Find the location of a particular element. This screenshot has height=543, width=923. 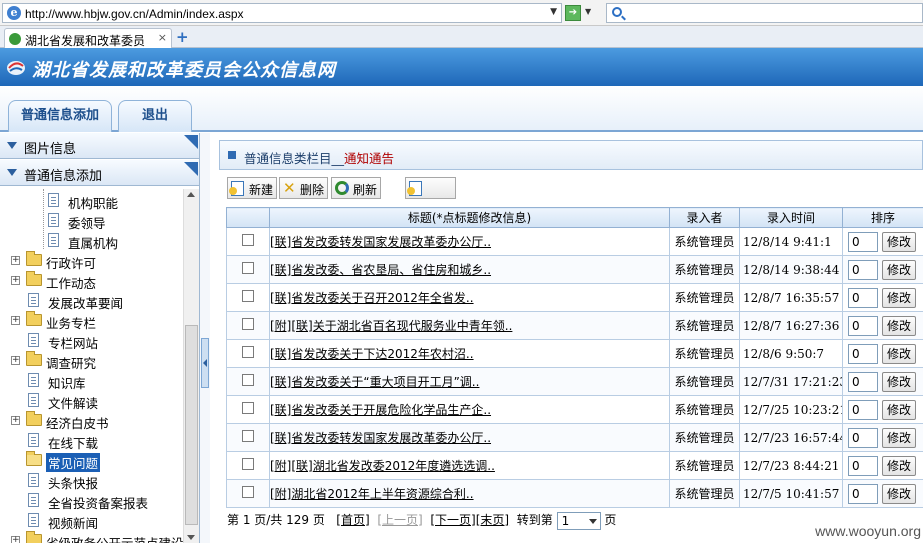

info-title-link: 湖北省发改委2012年度遴选选调.. is located at coordinates (404, 466).